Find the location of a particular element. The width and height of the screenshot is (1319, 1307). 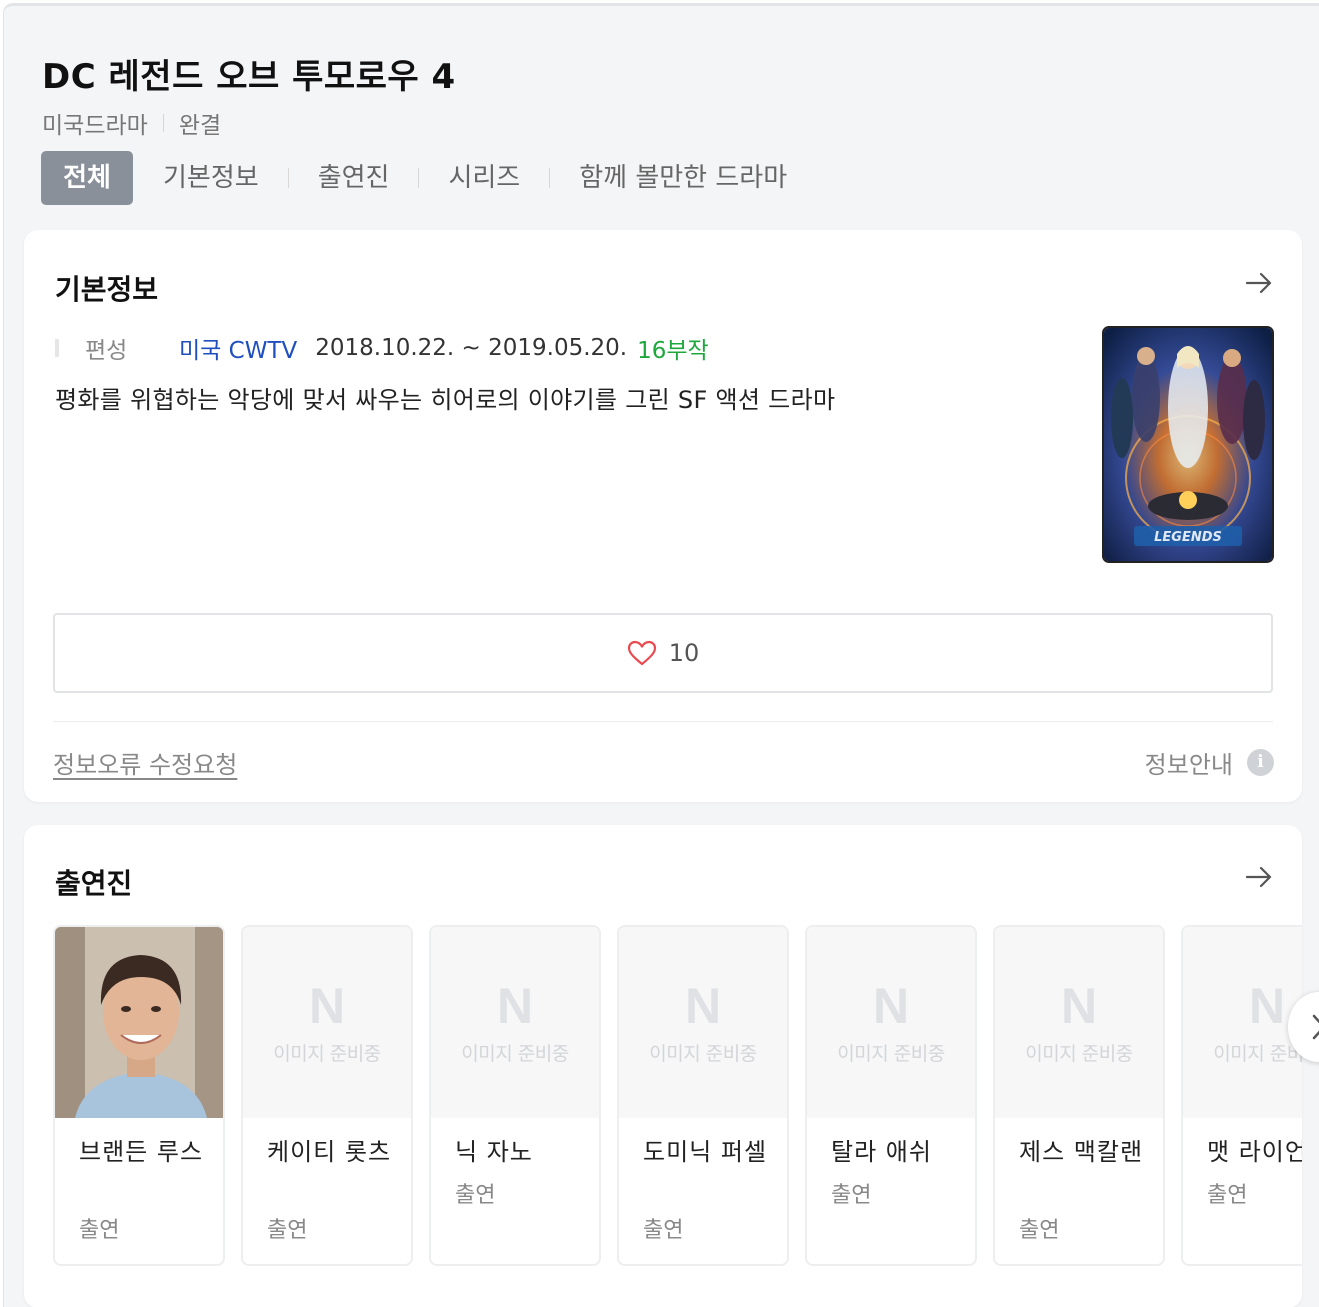

heart-icon is located at coordinates (641, 653).